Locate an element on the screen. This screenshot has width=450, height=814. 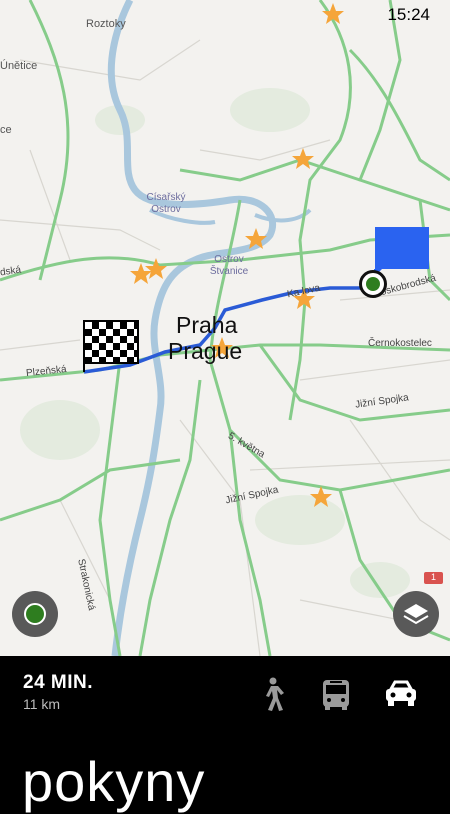
layers-icon is located at coordinates (416, 614).